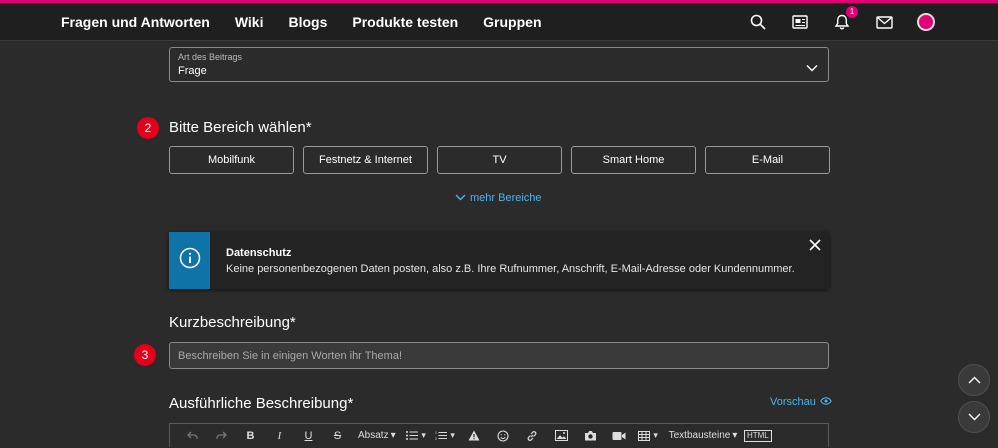 The image size is (998, 448). Describe the element at coordinates (852, 12) in the screenshot. I see `notification-badge: 1` at that location.